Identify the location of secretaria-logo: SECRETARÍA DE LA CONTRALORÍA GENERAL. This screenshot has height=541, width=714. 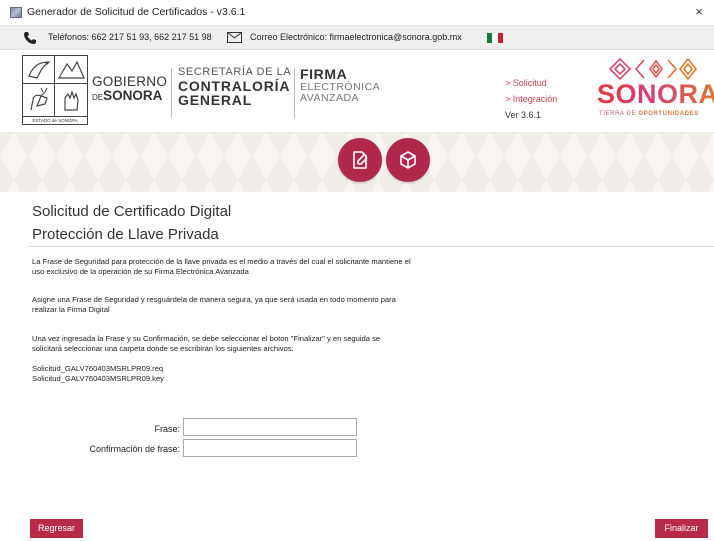
(235, 87).